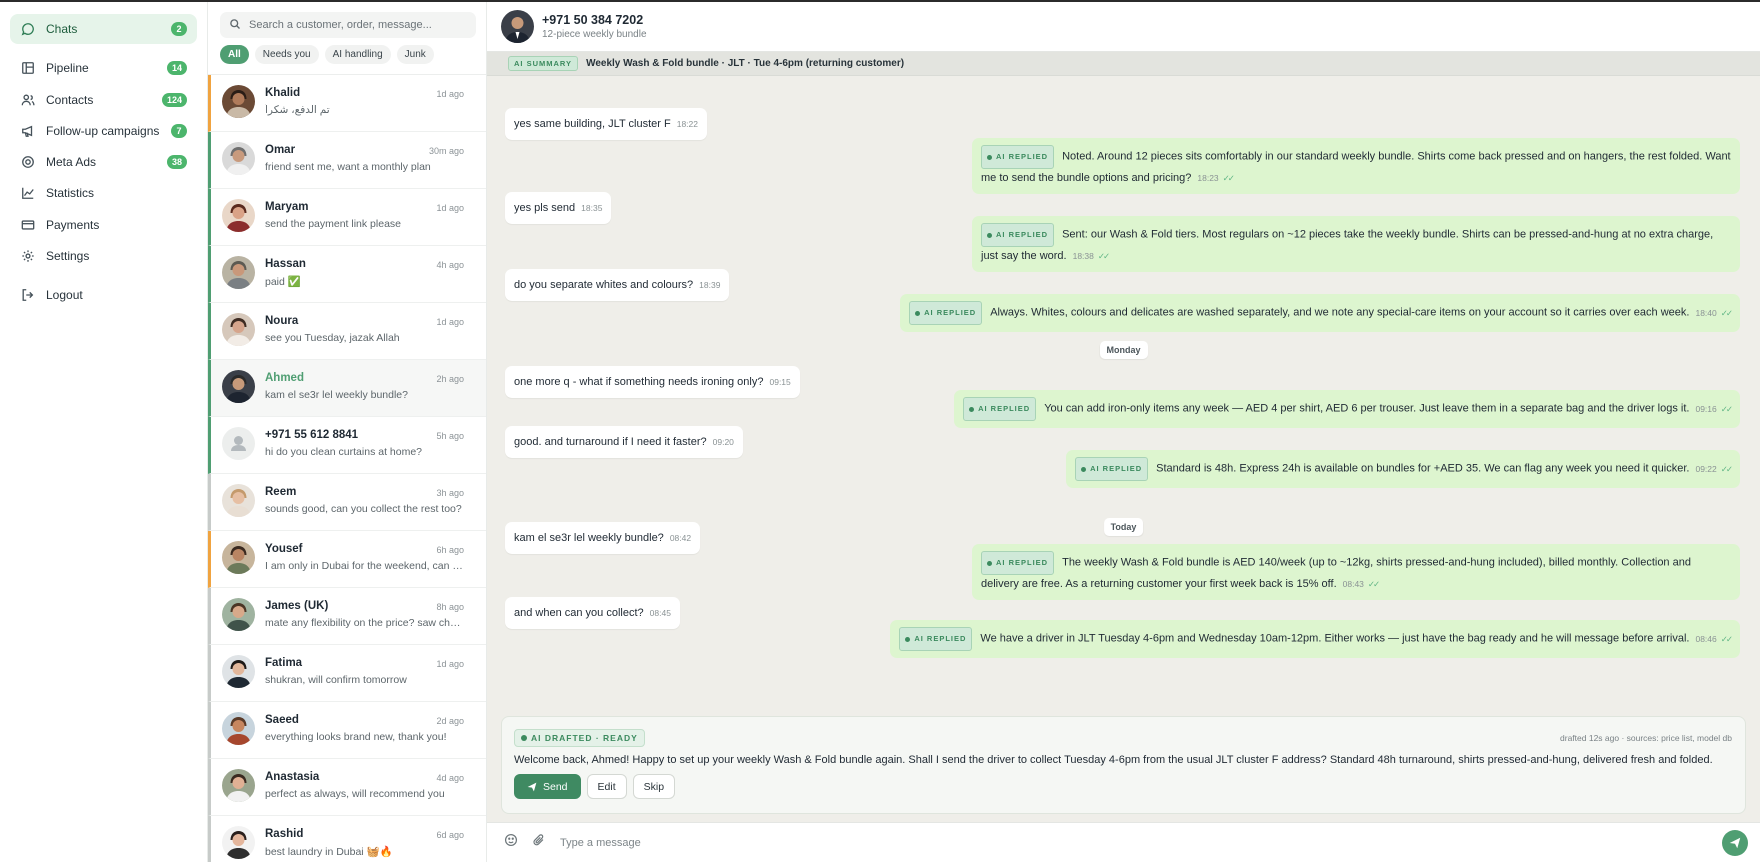 This screenshot has width=1760, height=862. What do you see at coordinates (1706, 468) in the screenshot?
I see `message-time: 09:22` at bounding box center [1706, 468].